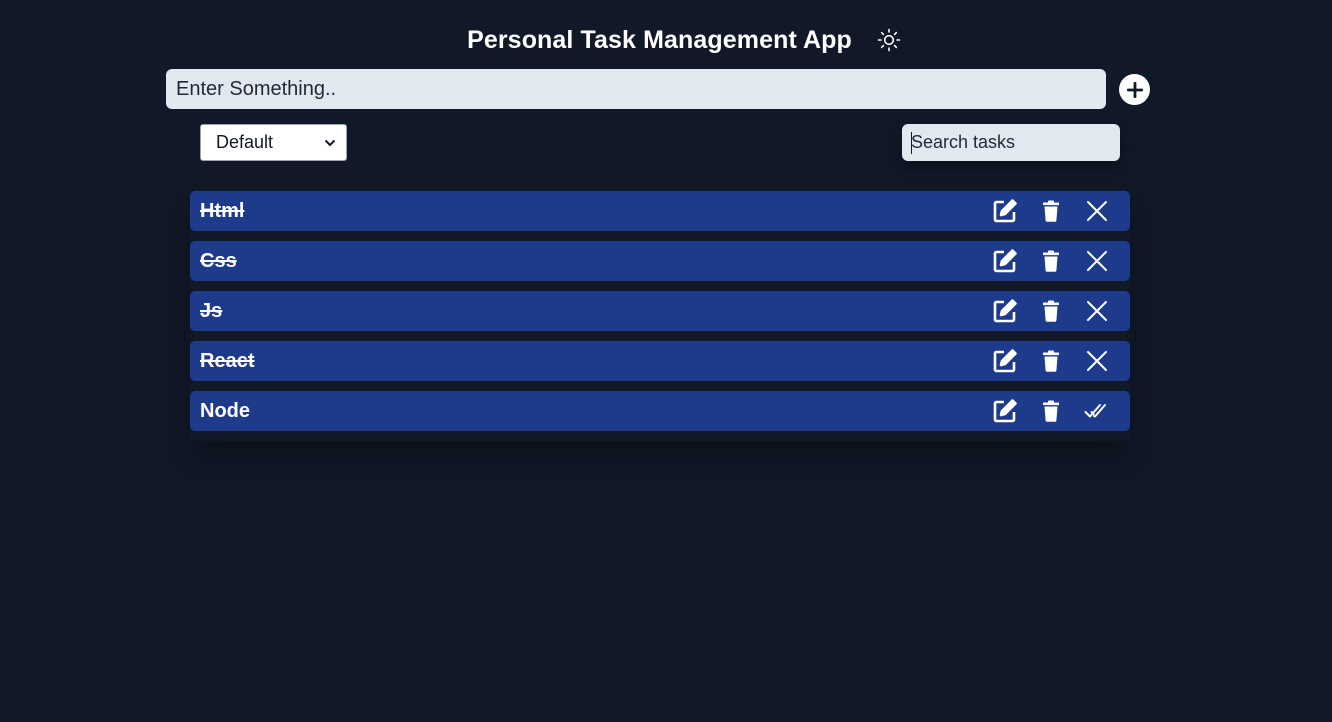 The height and width of the screenshot is (722, 1332). I want to click on filter-select: Default, so click(273, 142).